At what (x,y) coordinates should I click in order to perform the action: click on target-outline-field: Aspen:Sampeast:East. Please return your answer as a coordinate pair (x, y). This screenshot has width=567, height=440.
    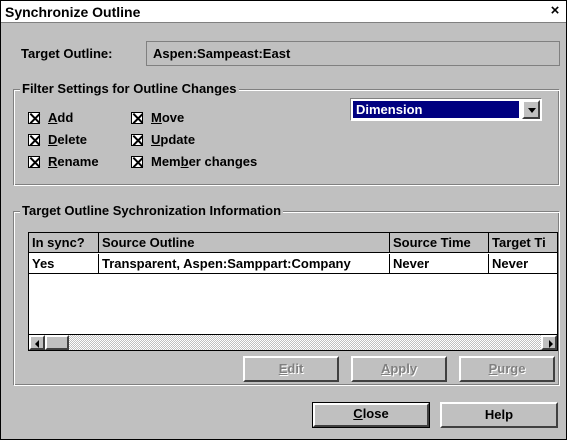
    Looking at the image, I should click on (353, 53).